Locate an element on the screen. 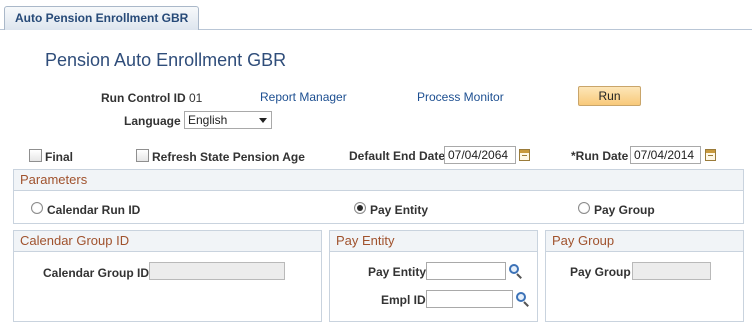  run-date-input is located at coordinates (665, 155).